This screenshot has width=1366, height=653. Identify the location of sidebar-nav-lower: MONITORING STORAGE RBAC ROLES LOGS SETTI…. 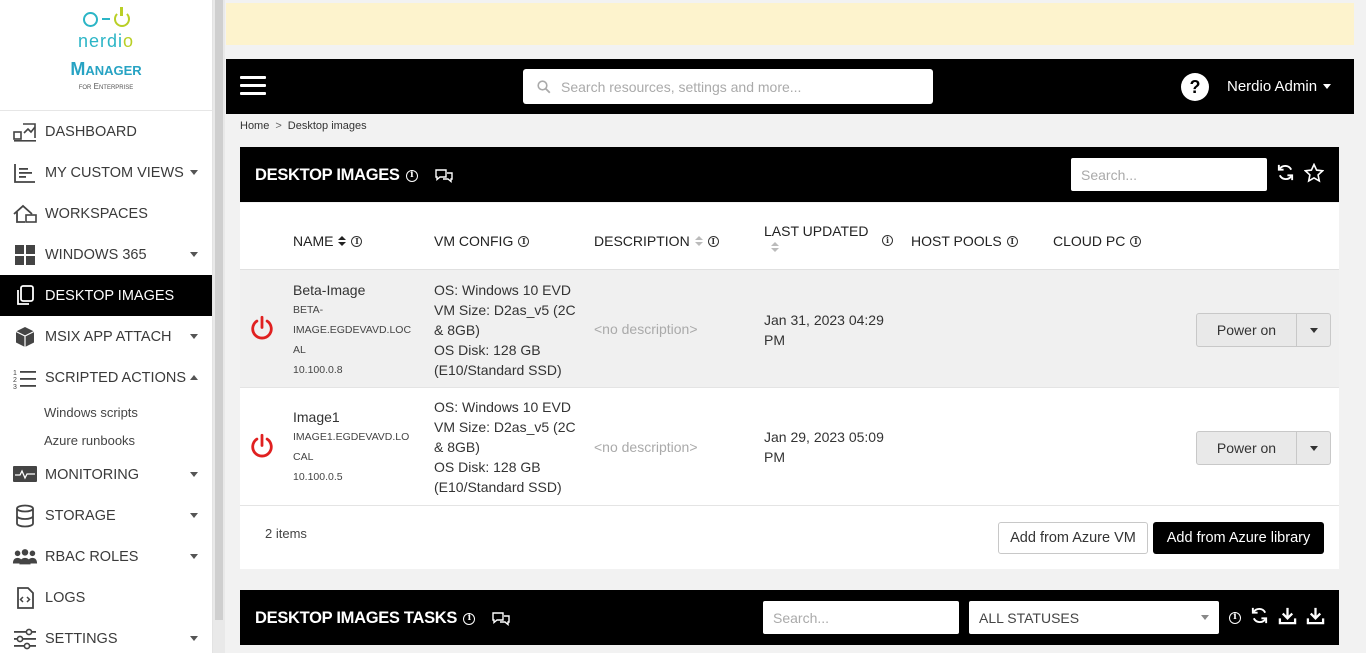
(106, 553).